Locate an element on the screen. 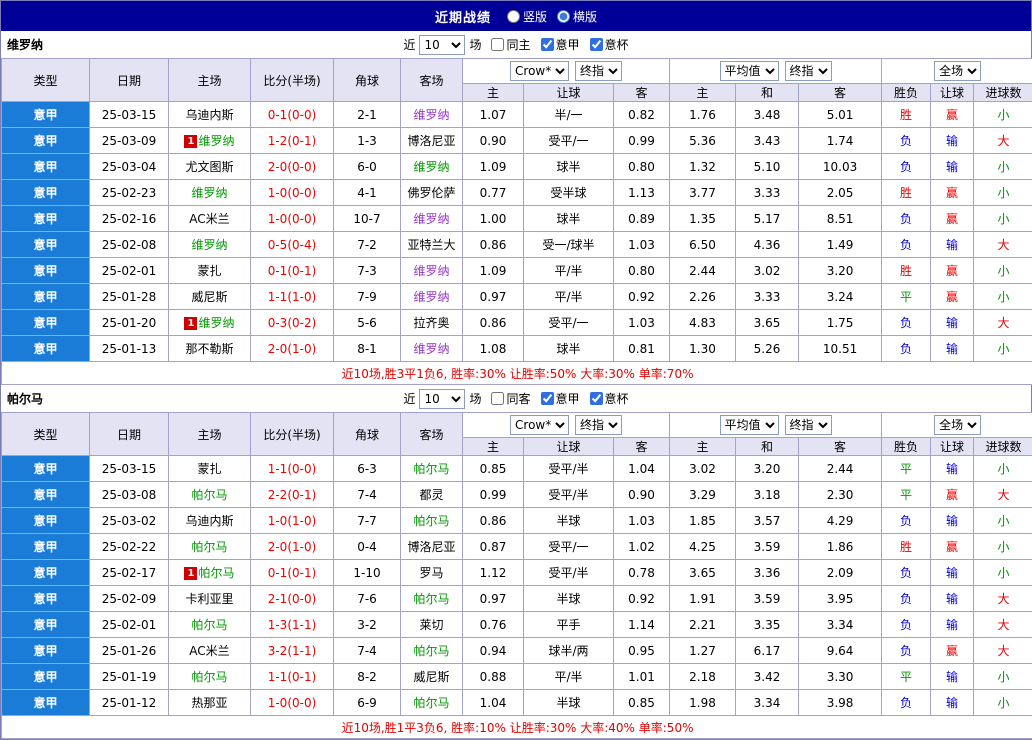  column-header: 比分(半场) is located at coordinates (292, 434).